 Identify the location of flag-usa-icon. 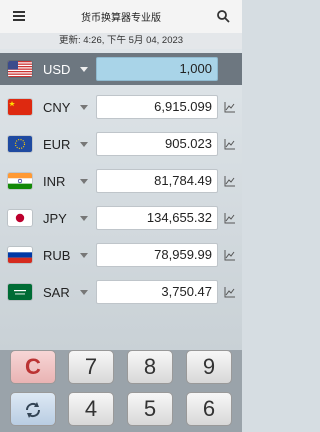
(20, 69).